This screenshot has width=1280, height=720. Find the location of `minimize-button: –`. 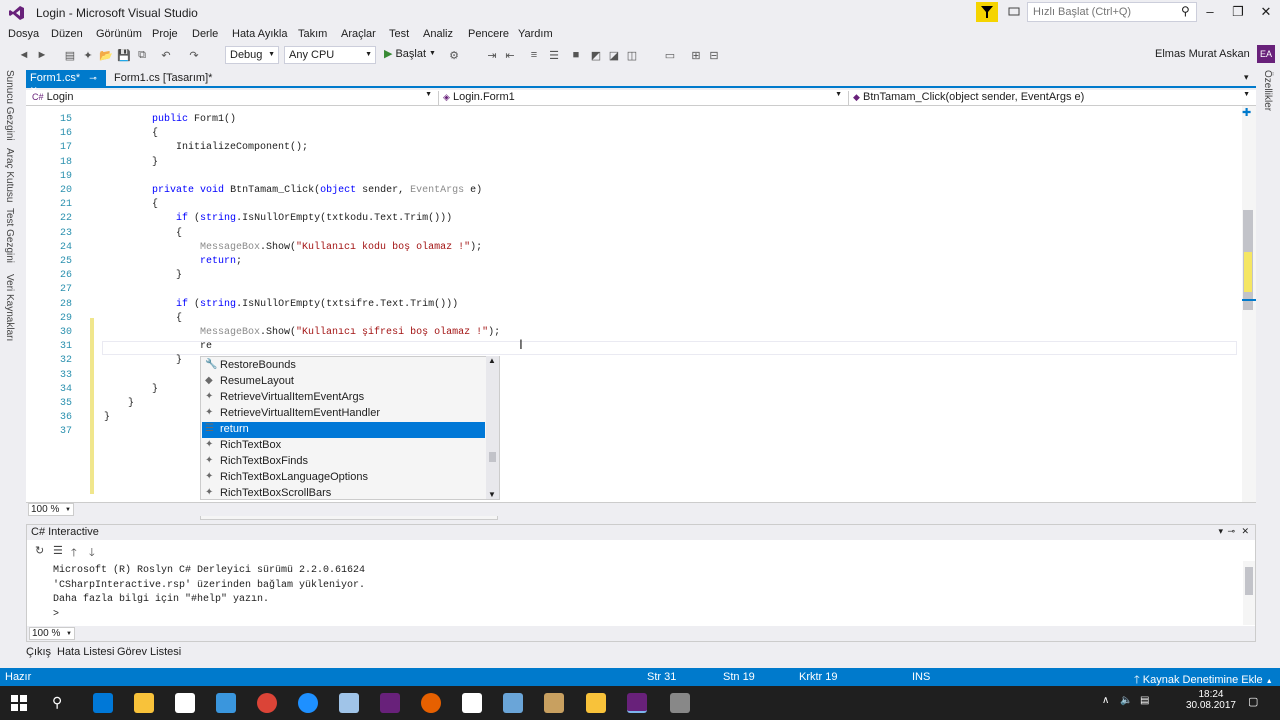

minimize-button: – is located at coordinates (1210, 13).